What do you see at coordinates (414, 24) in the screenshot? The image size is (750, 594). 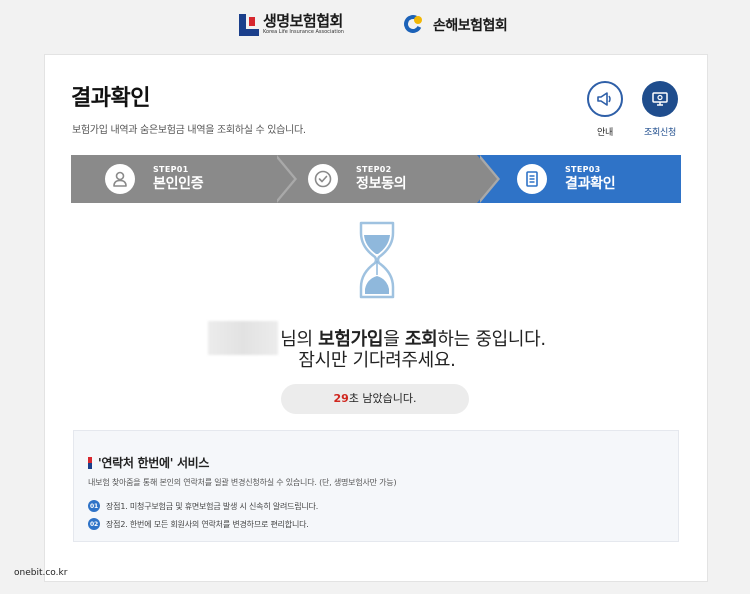 I see `nonlife-insurance-logo-icon` at bounding box center [414, 24].